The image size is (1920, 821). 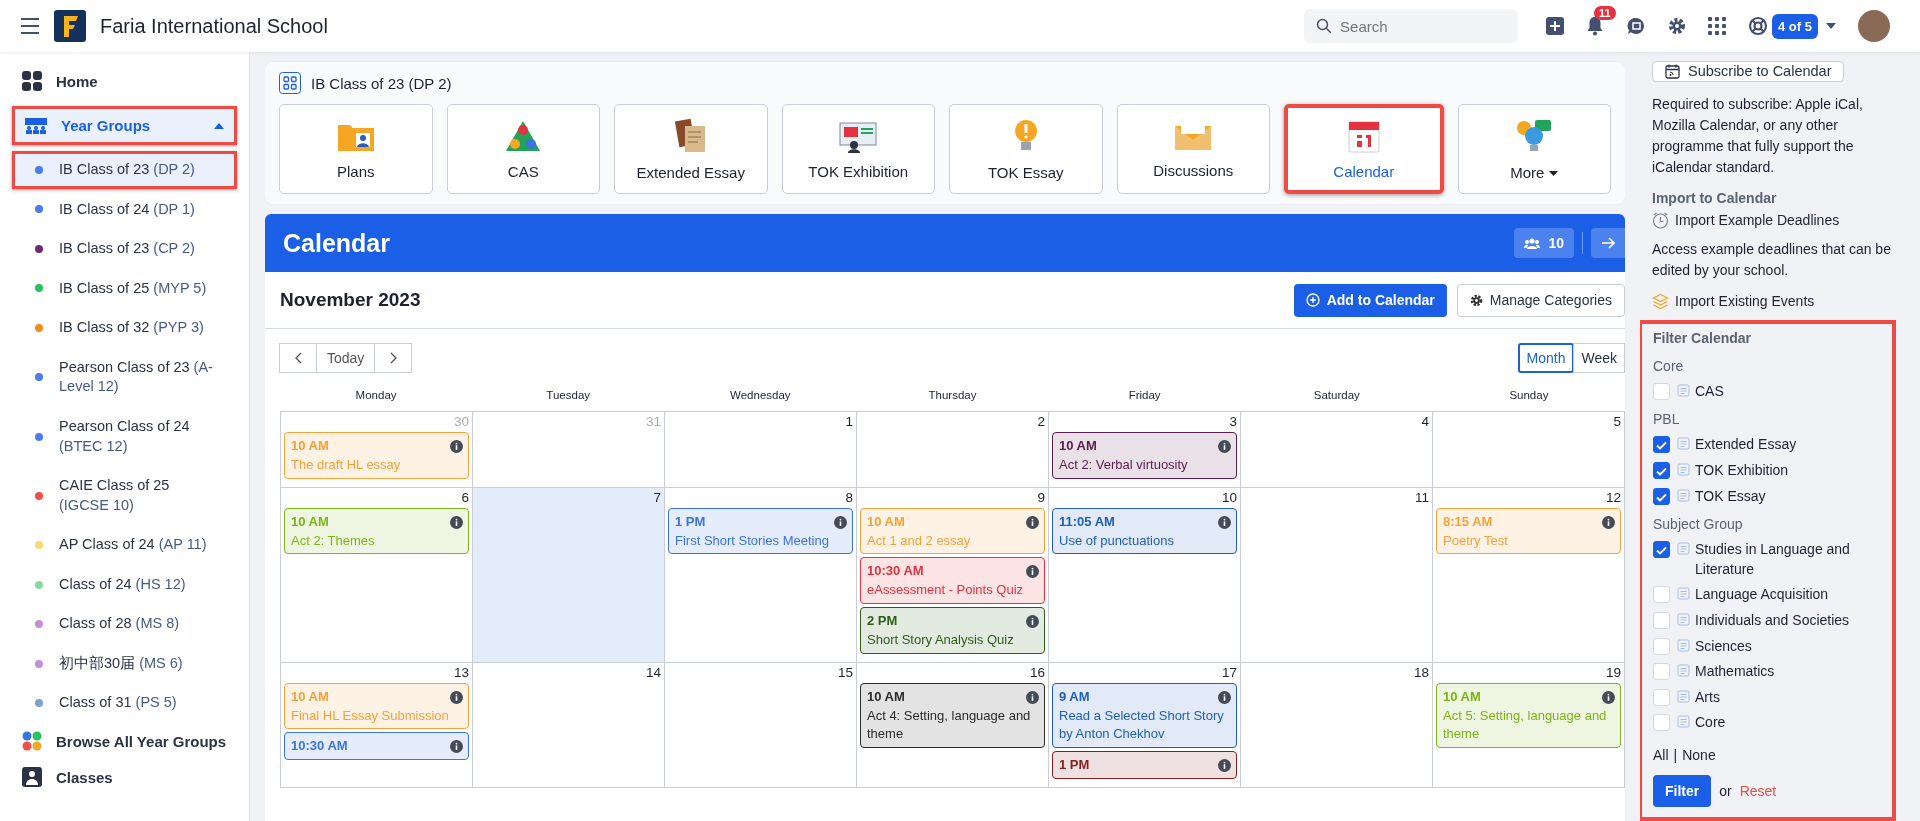 I want to click on filter-option-label: Studies in Language and Literature, so click(x=1788, y=560).